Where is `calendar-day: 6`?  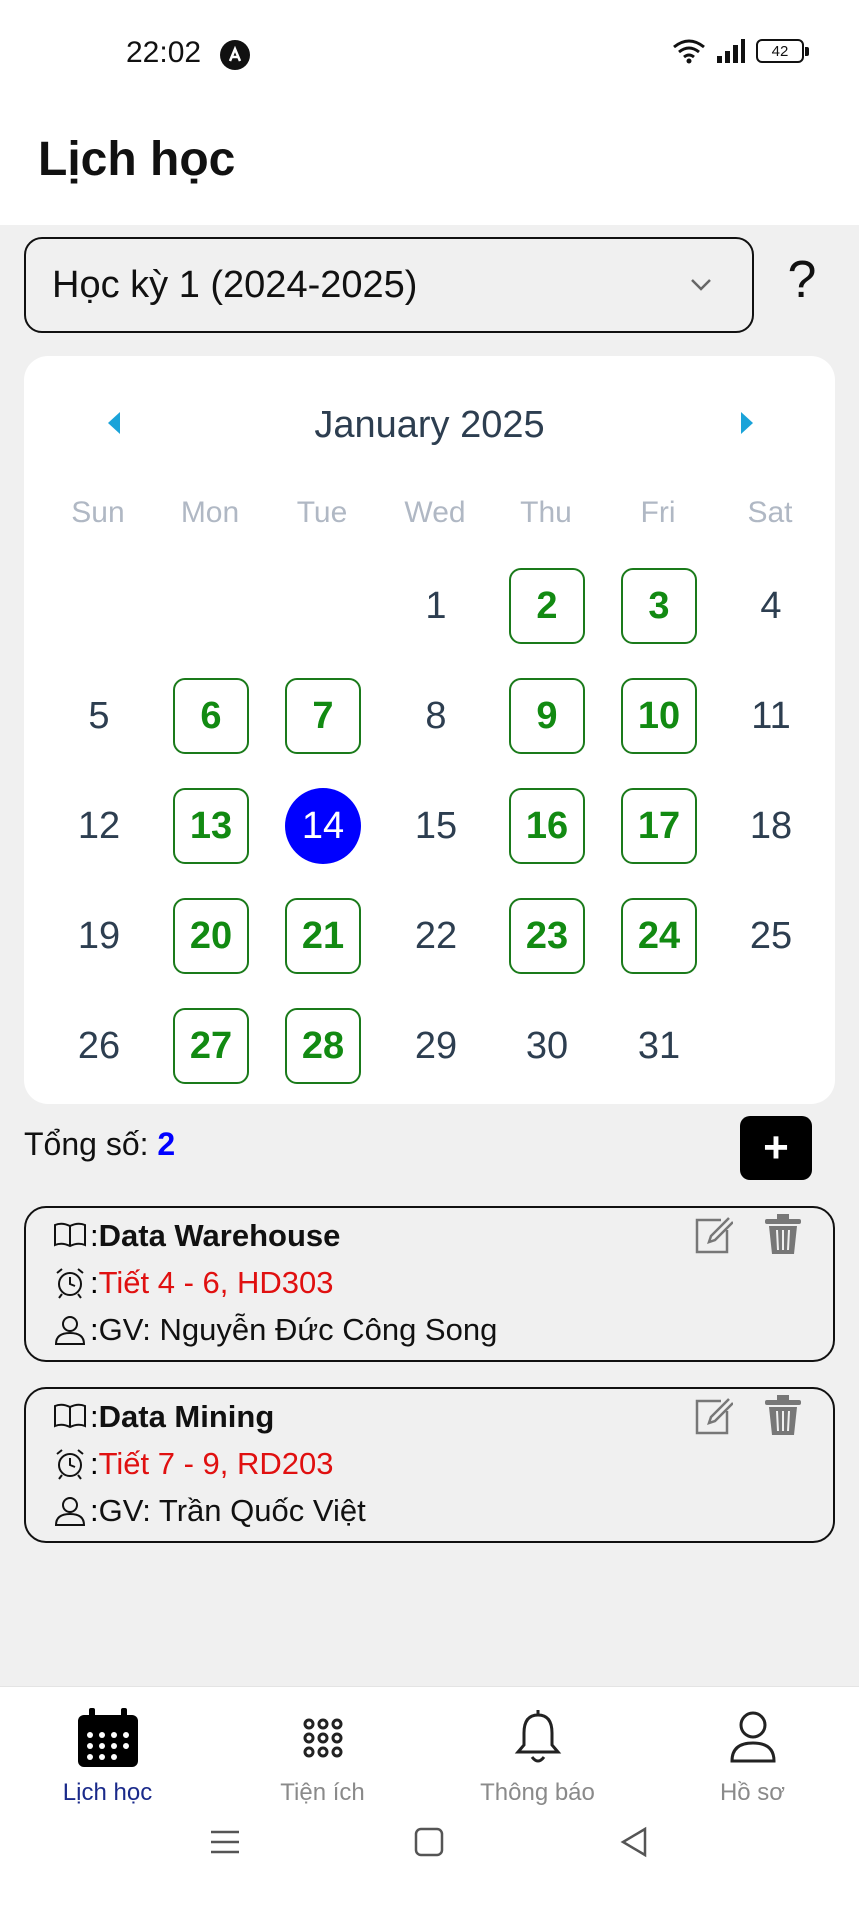 calendar-day: 6 is located at coordinates (211, 716).